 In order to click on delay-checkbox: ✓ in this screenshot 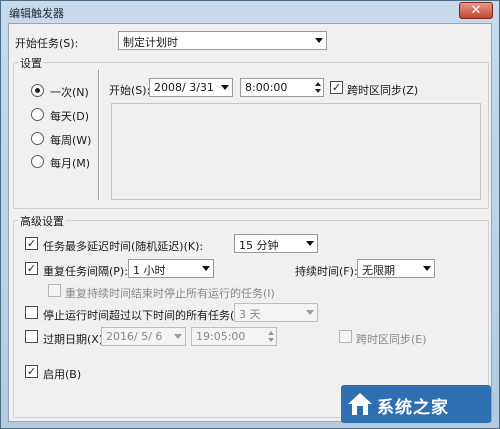, I will do `click(31, 243)`.